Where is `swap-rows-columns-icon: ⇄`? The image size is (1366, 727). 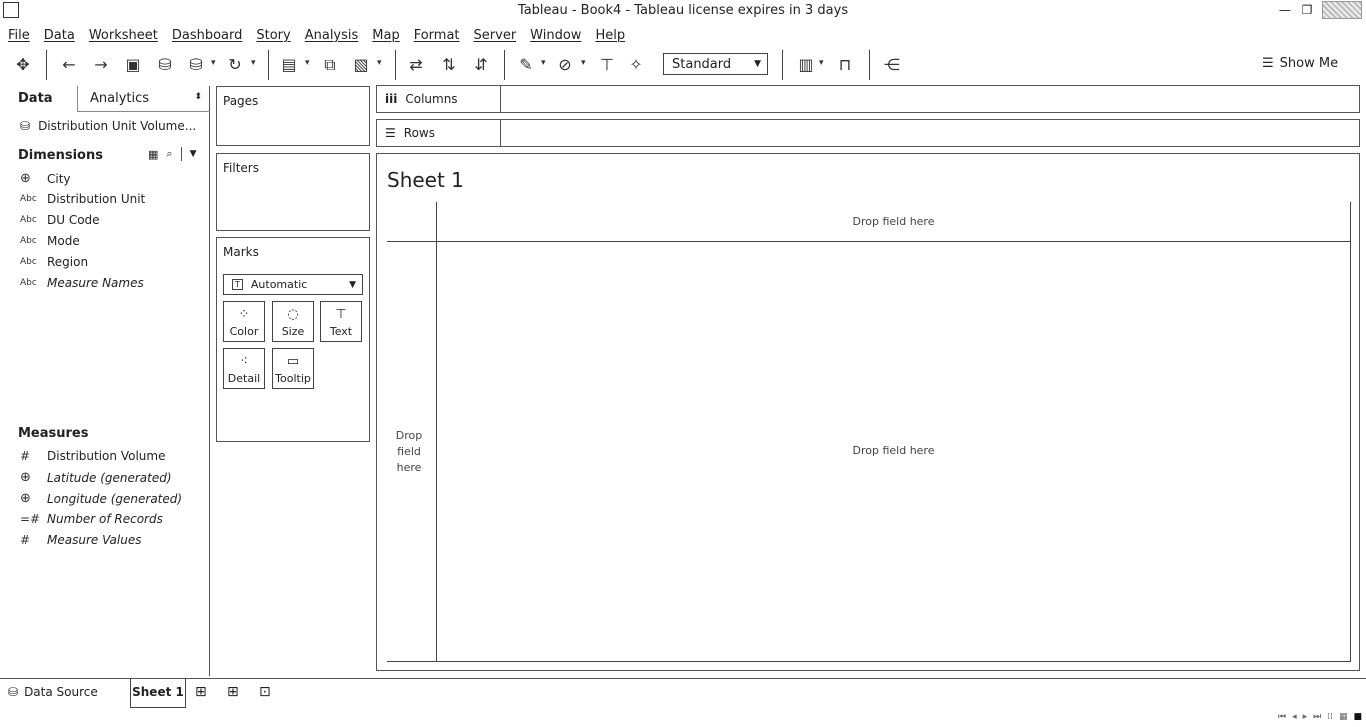
swap-rows-columns-icon: ⇄ is located at coordinates (416, 65).